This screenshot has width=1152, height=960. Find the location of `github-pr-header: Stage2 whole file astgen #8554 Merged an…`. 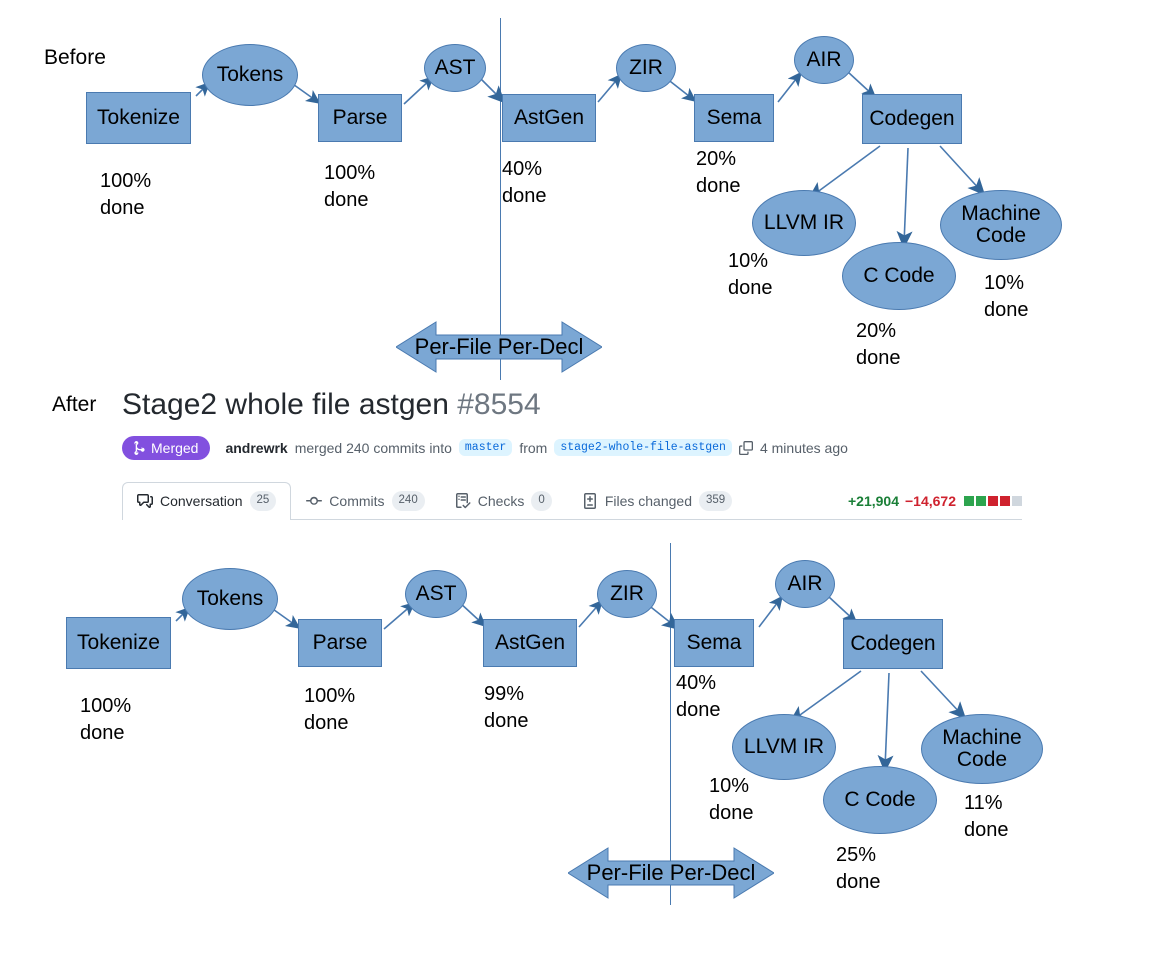

github-pr-header: Stage2 whole file astgen #8554 Merged an… is located at coordinates (572, 453).